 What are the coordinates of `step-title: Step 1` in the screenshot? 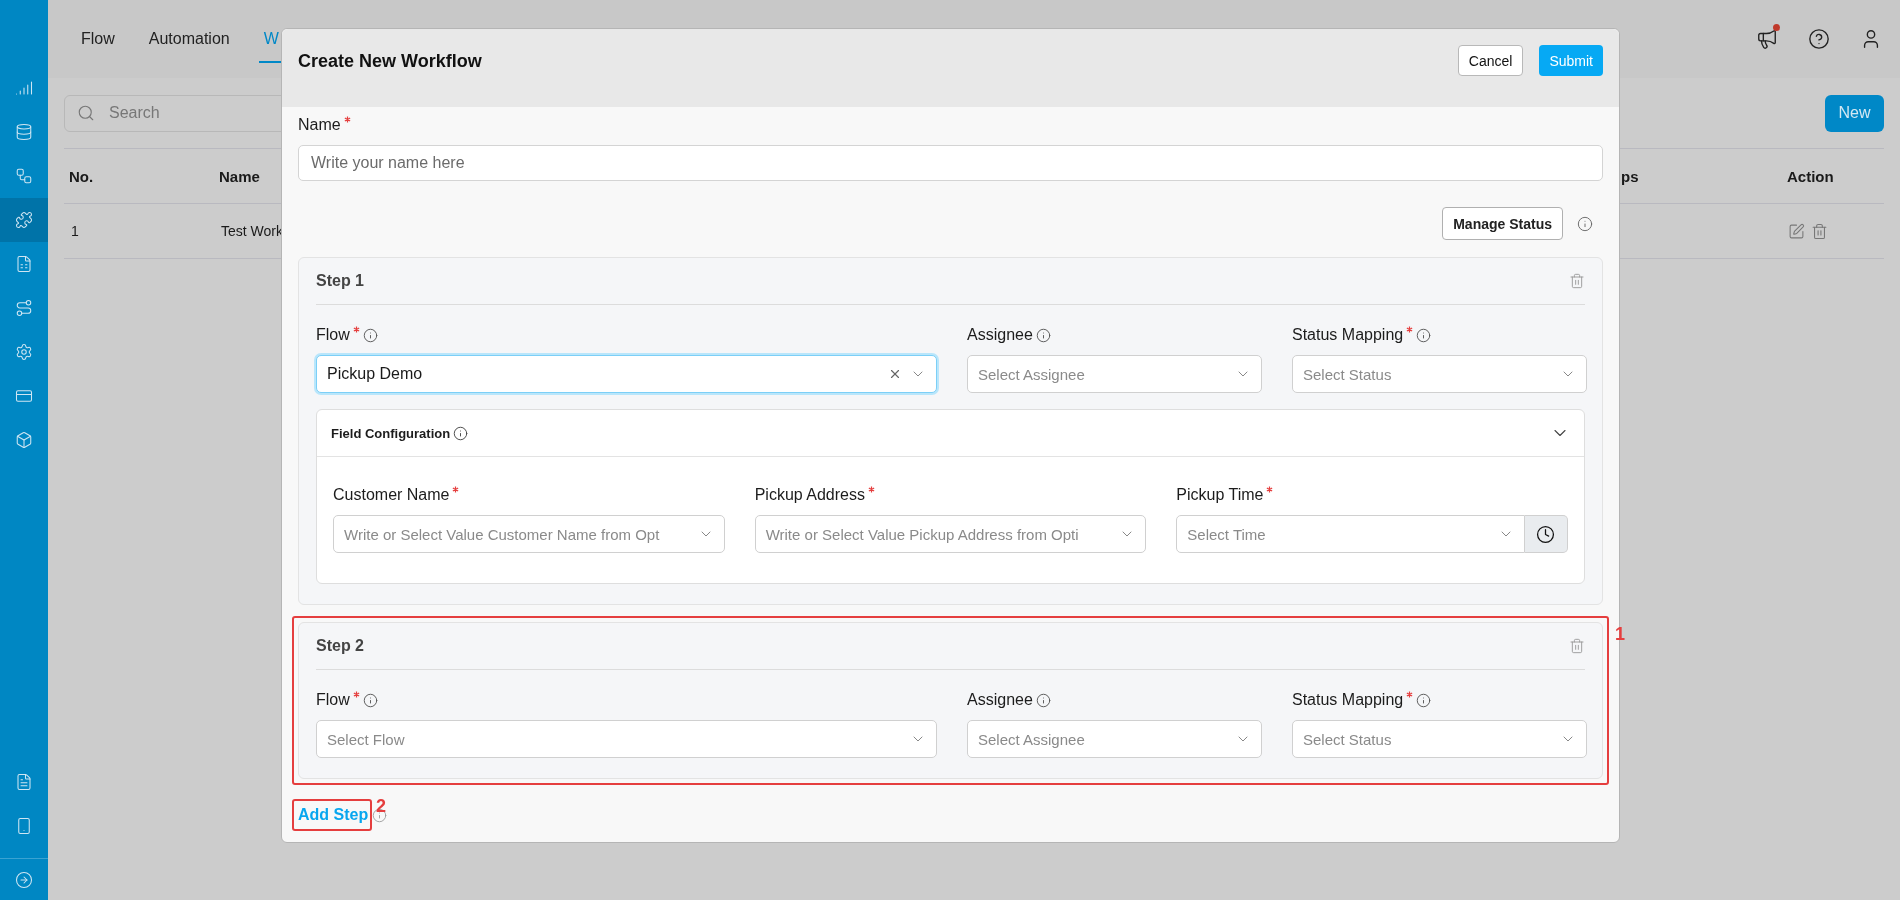 It's located at (340, 281).